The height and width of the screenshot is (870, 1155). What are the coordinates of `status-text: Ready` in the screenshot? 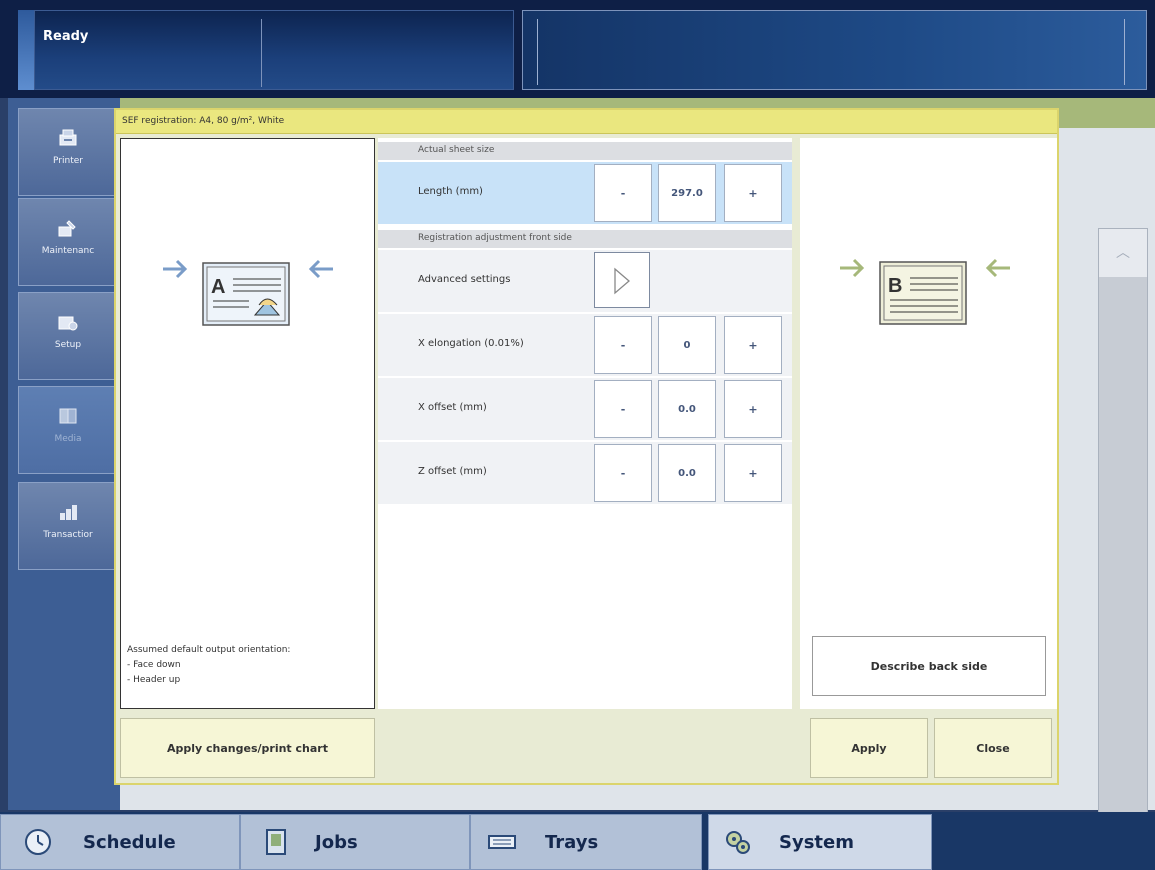 It's located at (66, 36).